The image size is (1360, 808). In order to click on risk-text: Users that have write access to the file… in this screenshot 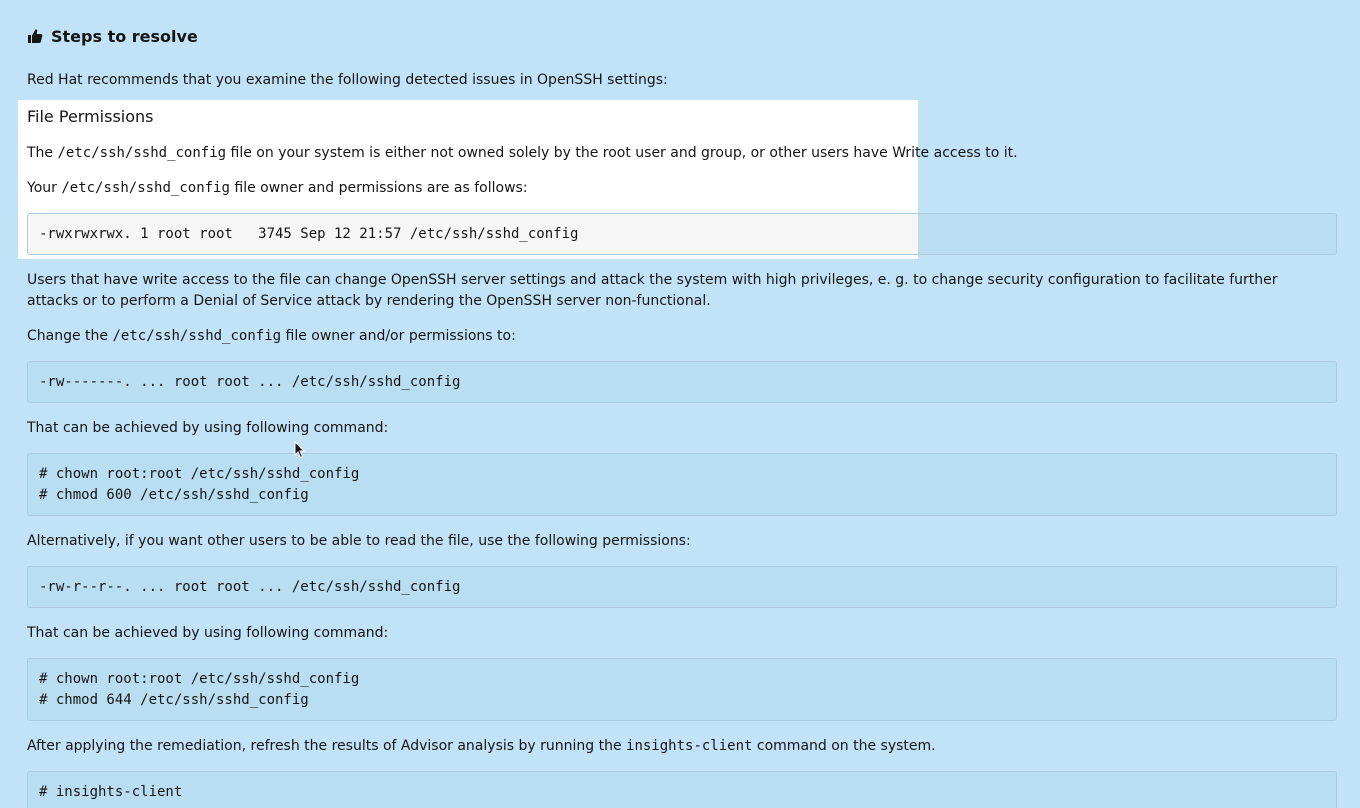, I will do `click(652, 290)`.